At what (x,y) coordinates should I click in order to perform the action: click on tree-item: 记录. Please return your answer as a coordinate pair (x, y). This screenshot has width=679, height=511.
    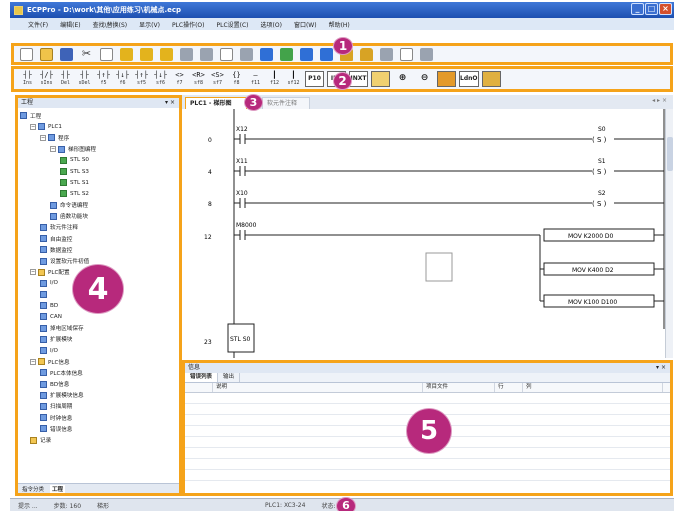
    Looking at the image, I should click on (99, 439).